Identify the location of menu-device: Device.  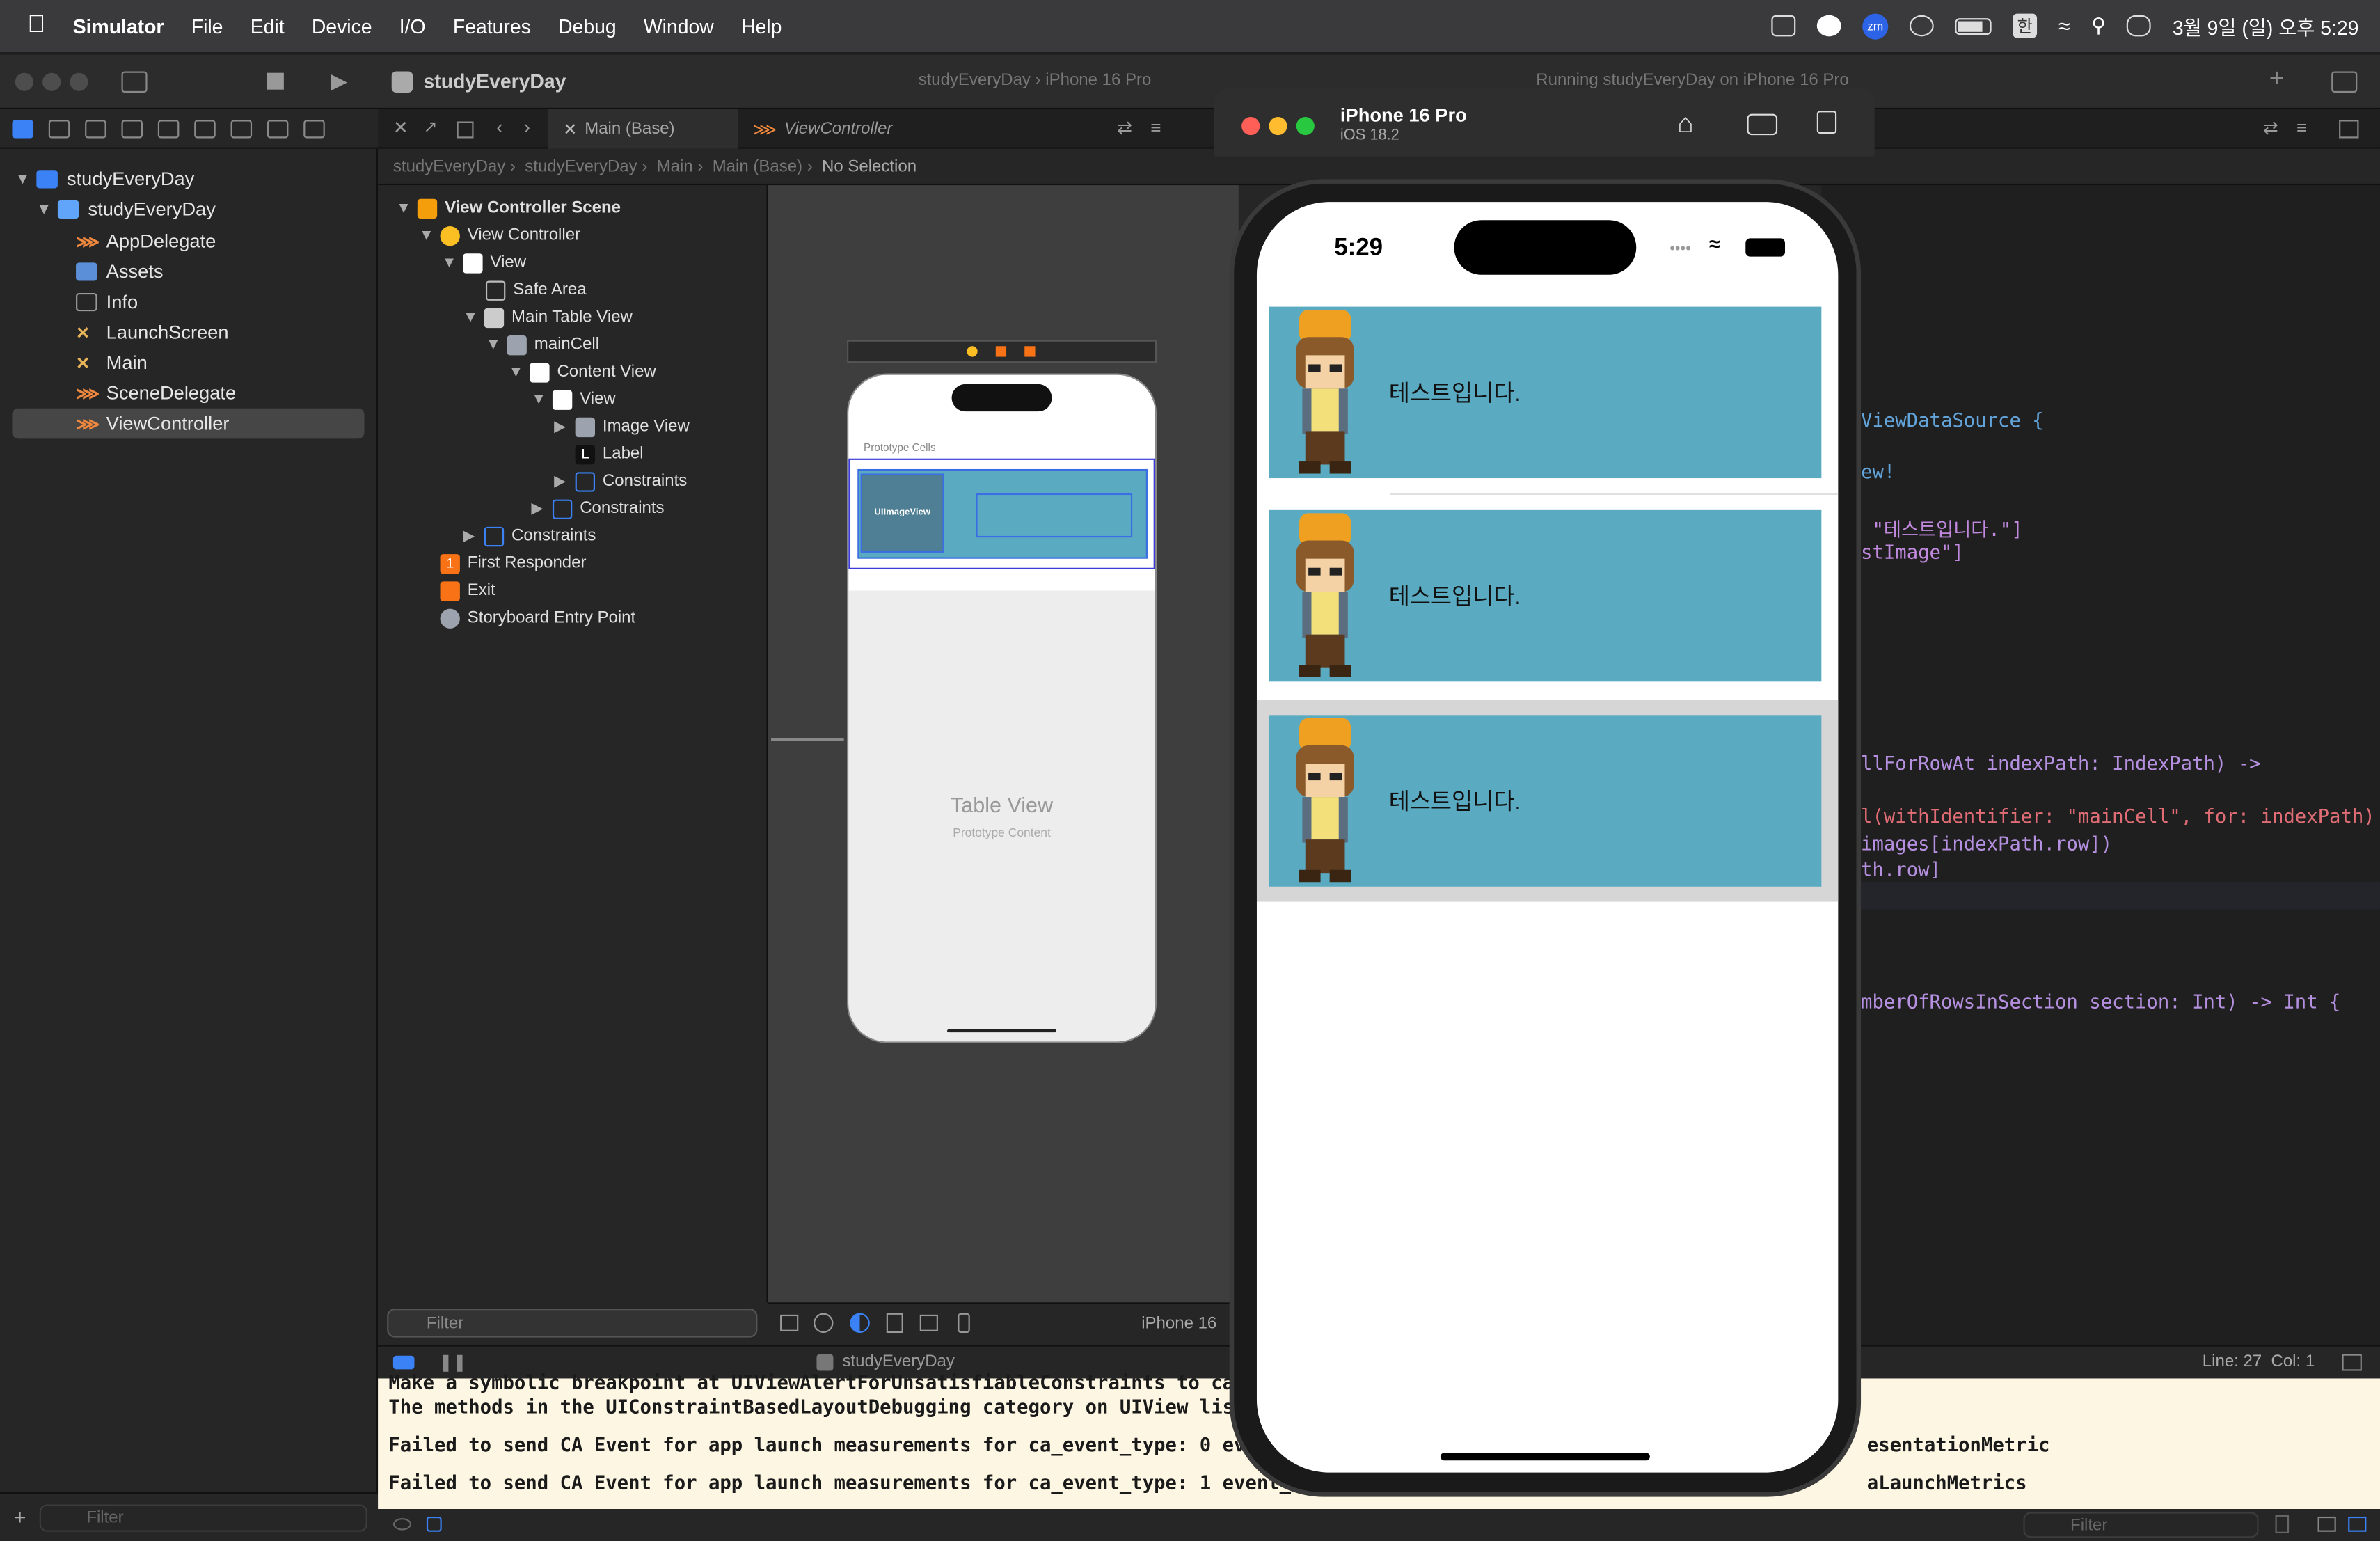
(342, 26).